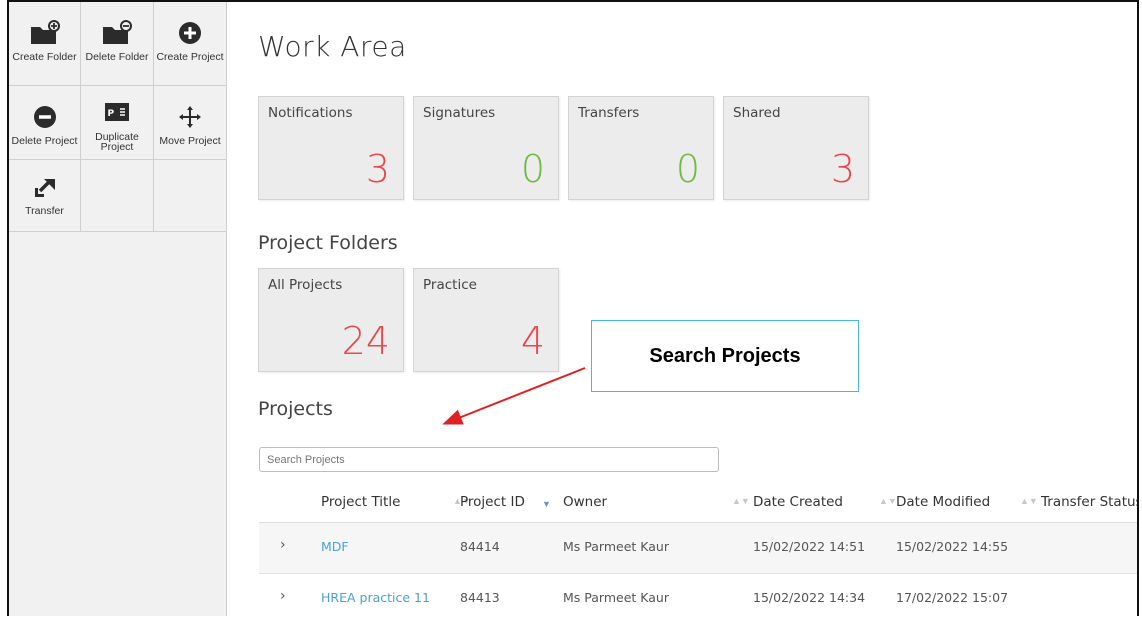 The image size is (1142, 617). Describe the element at coordinates (952, 597) in the screenshot. I see `date-modified: 17/02/2022 15:07` at that location.